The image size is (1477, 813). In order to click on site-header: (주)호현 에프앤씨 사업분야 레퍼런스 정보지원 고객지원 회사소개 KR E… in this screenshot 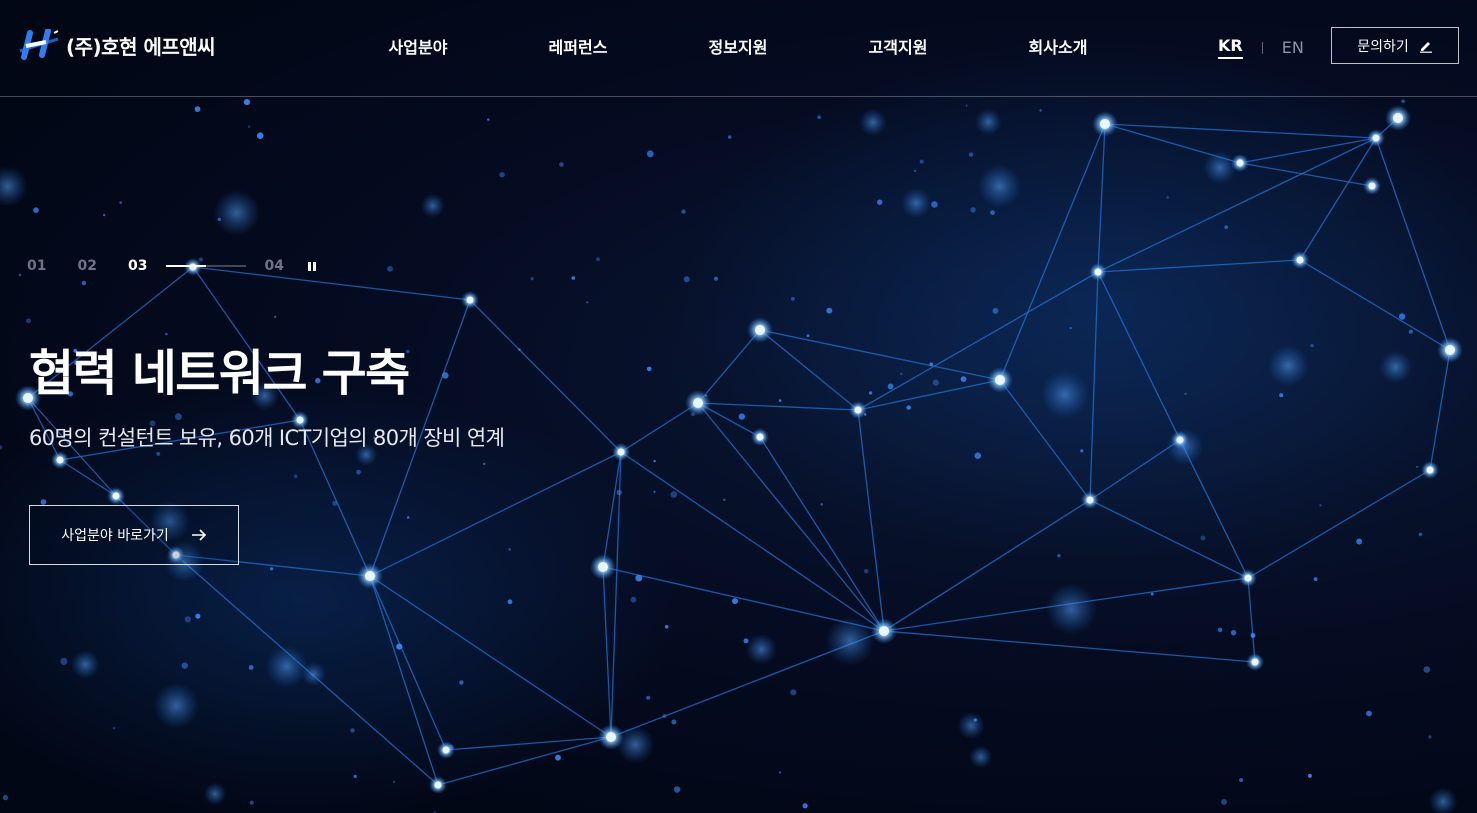, I will do `click(738, 48)`.